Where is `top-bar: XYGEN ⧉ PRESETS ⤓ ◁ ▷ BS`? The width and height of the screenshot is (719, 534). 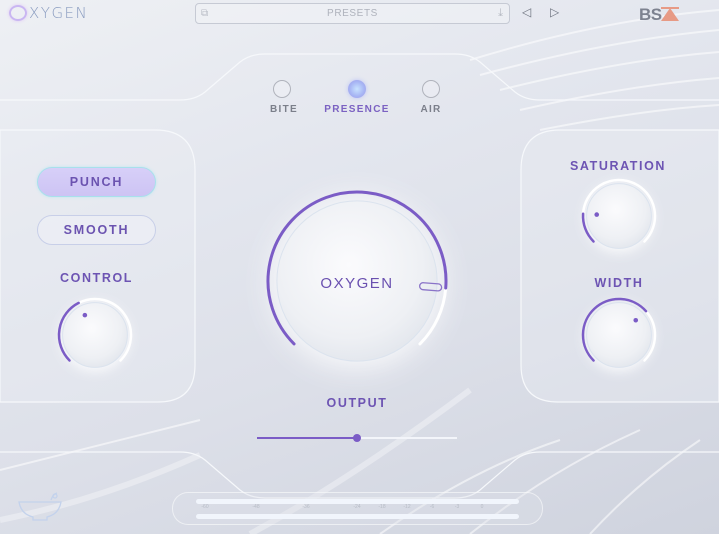 top-bar: XYGEN ⧉ PRESETS ⤓ ◁ ▷ BS is located at coordinates (359, 14).